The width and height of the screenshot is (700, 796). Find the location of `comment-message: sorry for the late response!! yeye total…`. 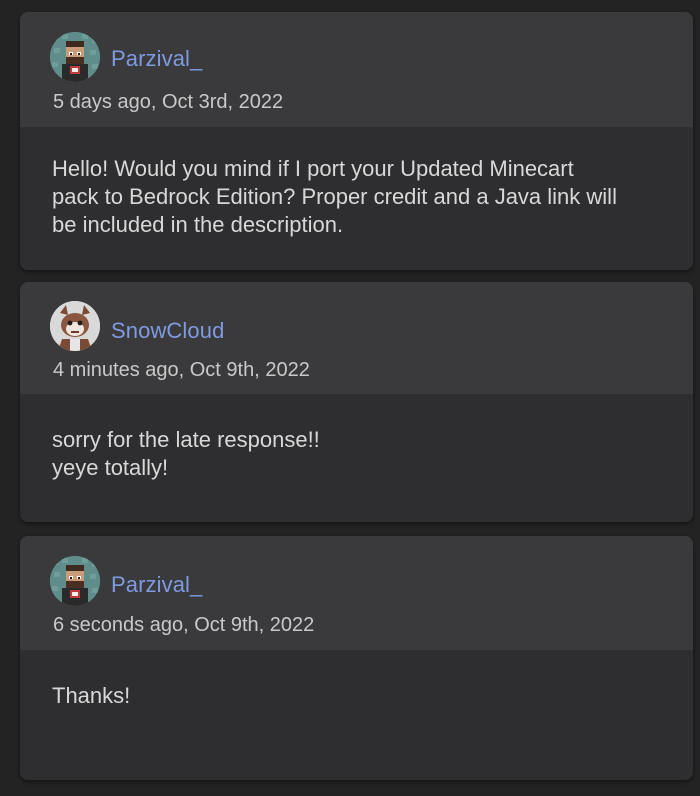

comment-message: sorry for the late response!! yeye total… is located at coordinates (186, 453).